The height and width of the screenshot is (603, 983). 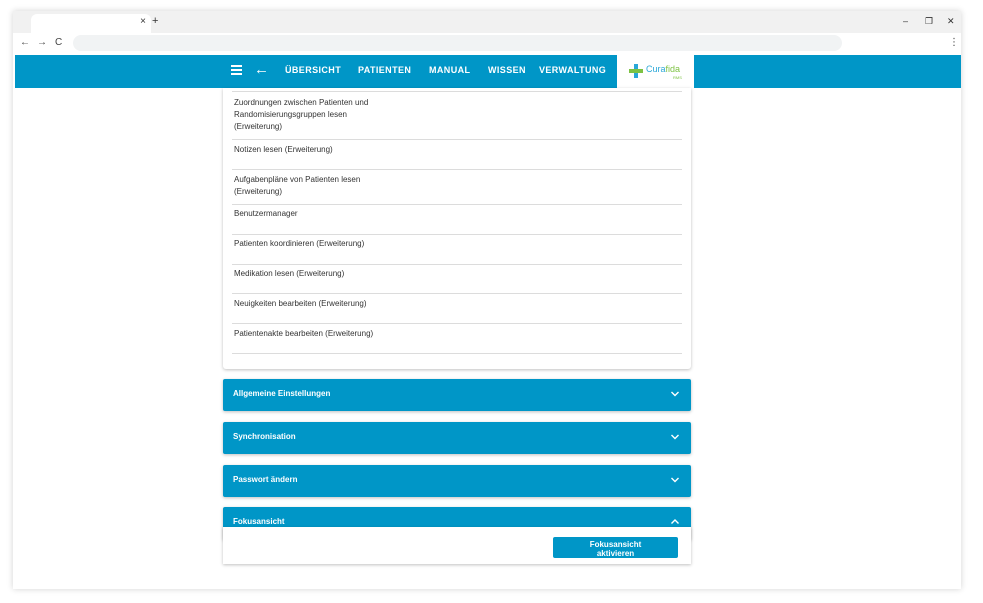 I want to click on minimize-icon: –, so click(x=905, y=21).